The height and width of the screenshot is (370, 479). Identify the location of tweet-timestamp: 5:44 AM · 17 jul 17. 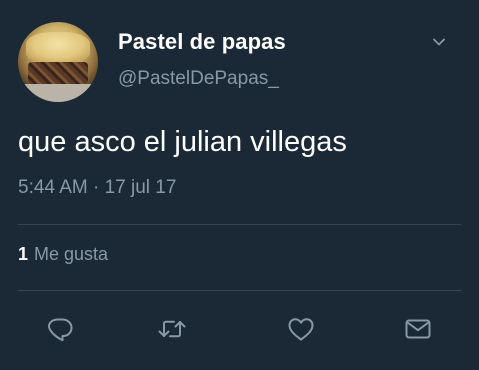
(97, 188).